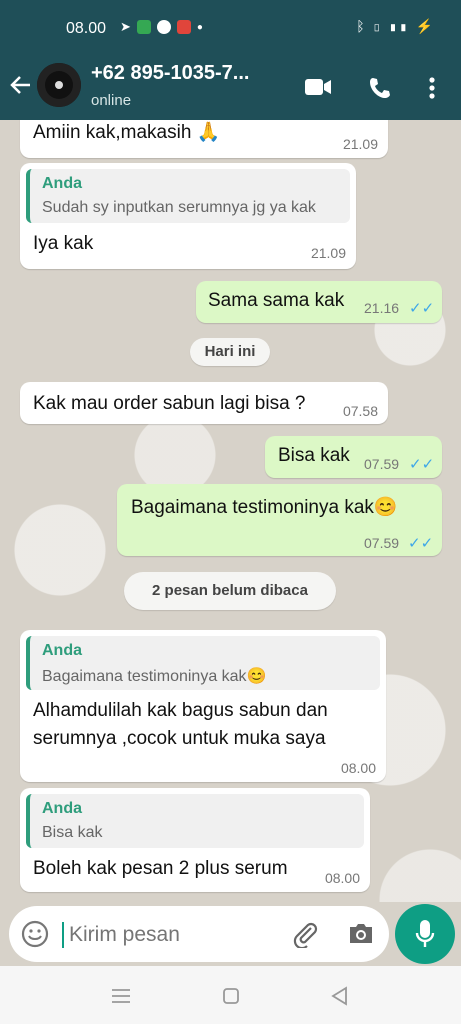 The image size is (461, 1024). I want to click on mic-button, so click(425, 934).